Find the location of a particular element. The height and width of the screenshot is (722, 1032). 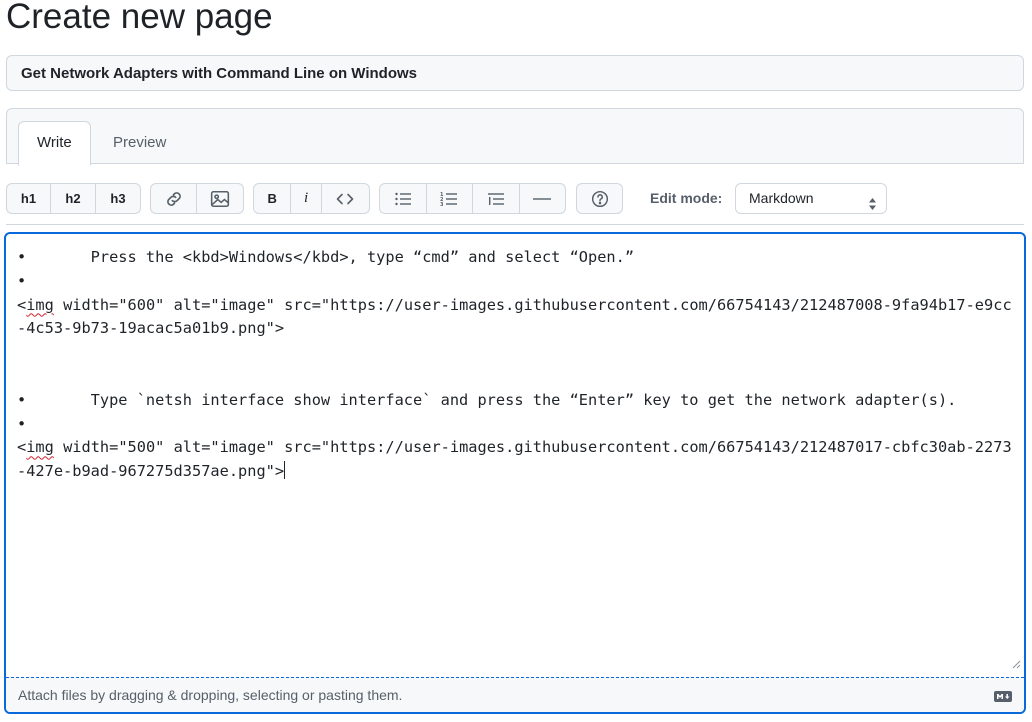

question-icon is located at coordinates (600, 199).